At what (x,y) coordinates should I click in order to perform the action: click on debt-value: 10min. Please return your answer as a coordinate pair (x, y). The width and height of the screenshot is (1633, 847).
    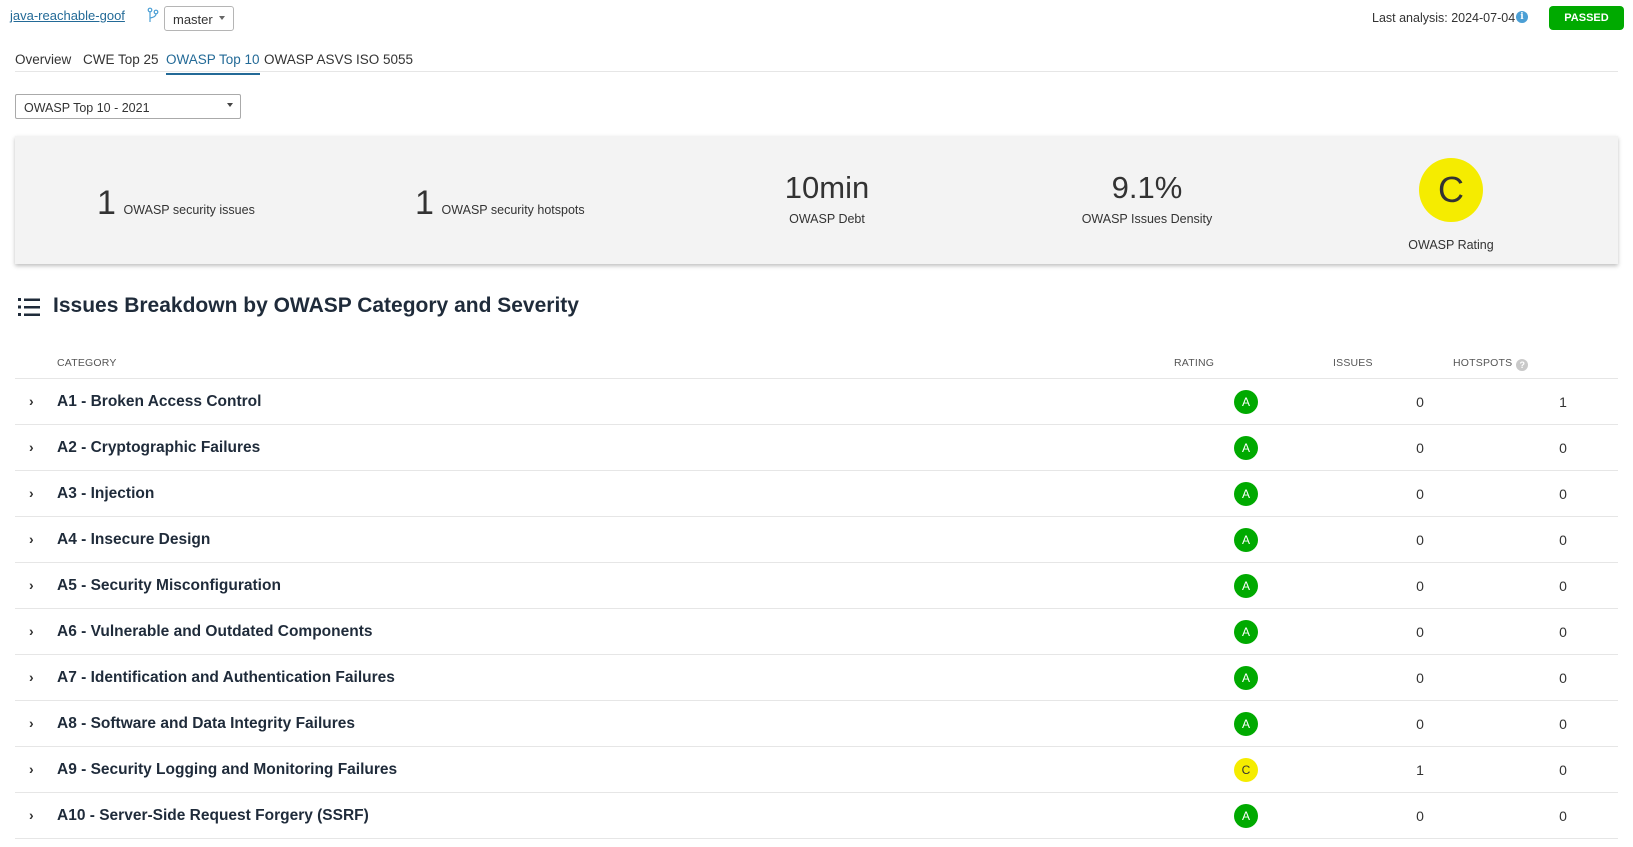
    Looking at the image, I should click on (827, 187).